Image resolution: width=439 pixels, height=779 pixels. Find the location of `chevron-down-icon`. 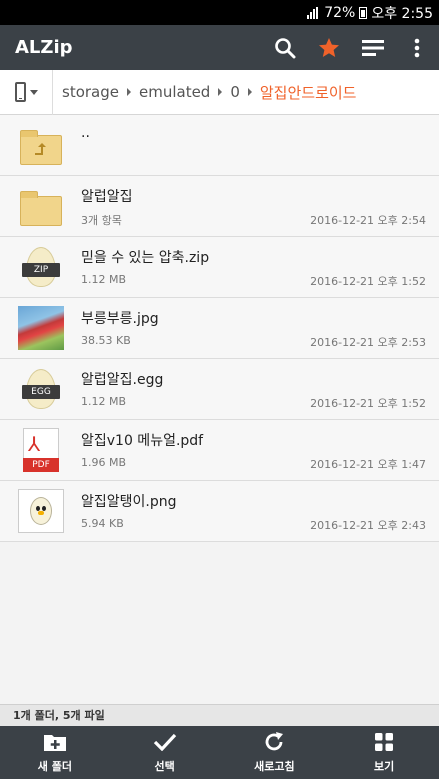

chevron-down-icon is located at coordinates (33, 92).